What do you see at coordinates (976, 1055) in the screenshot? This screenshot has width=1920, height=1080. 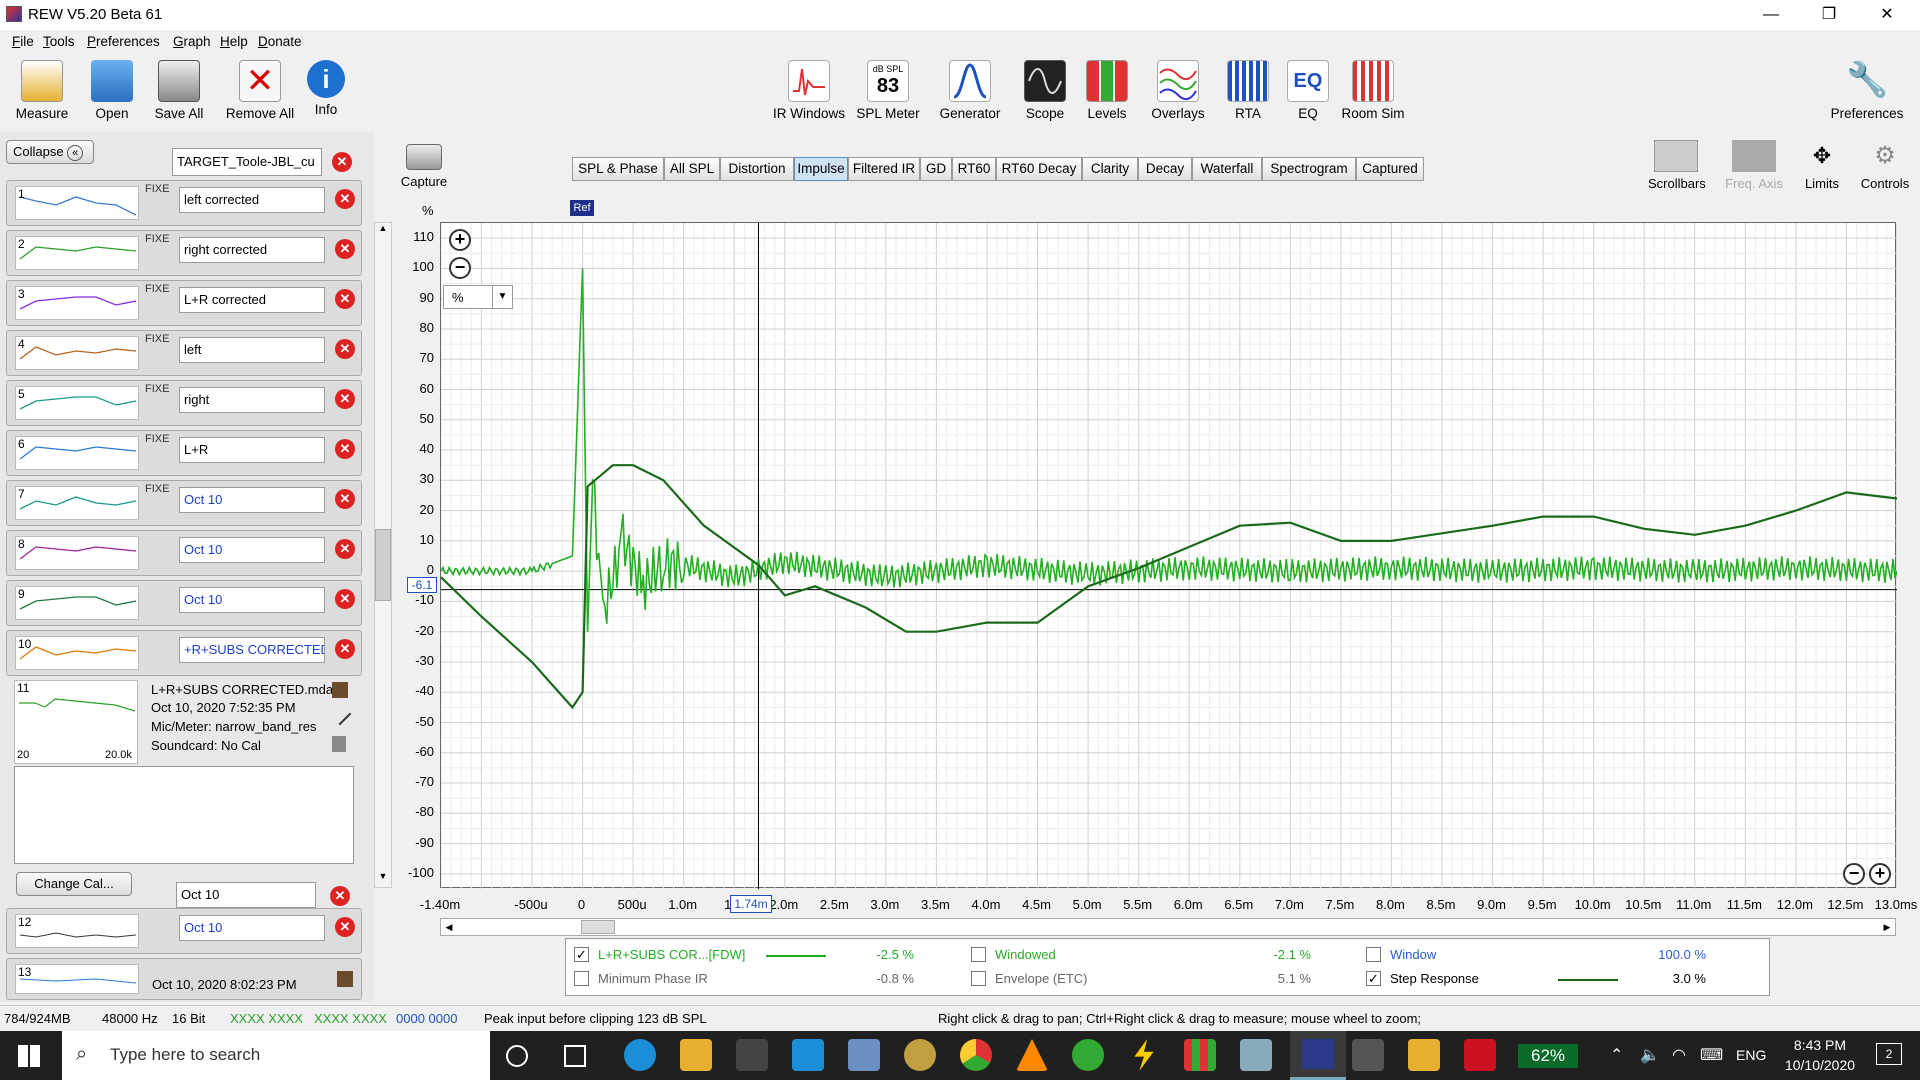 I see `chrome-icon` at bounding box center [976, 1055].